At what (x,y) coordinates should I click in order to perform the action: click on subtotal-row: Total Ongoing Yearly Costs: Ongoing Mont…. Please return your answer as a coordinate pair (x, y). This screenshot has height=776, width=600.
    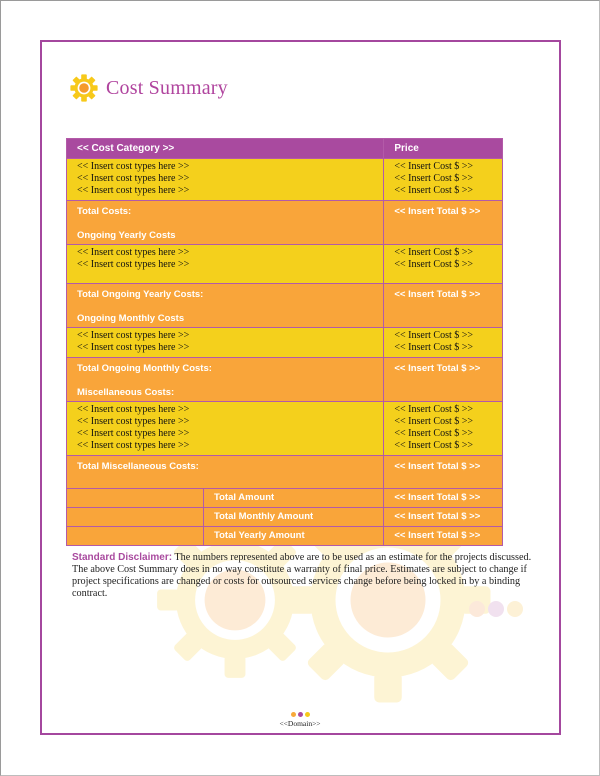
    Looking at the image, I should click on (284, 305).